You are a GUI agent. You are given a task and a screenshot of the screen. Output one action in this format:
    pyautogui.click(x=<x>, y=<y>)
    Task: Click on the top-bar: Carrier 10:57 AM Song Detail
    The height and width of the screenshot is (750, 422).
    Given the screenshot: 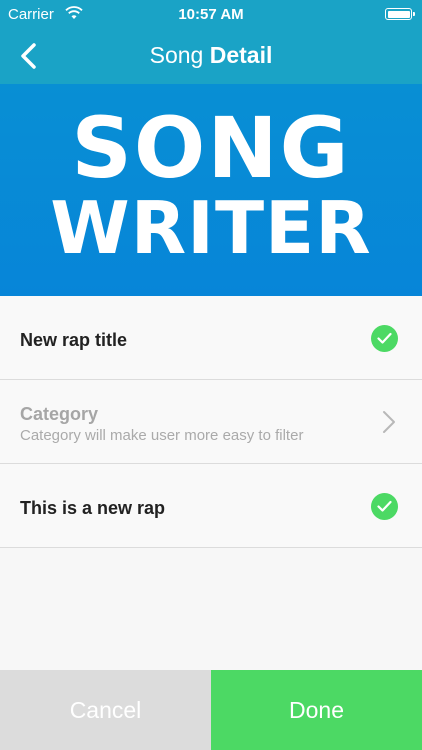 What is the action you would take?
    pyautogui.click(x=211, y=42)
    